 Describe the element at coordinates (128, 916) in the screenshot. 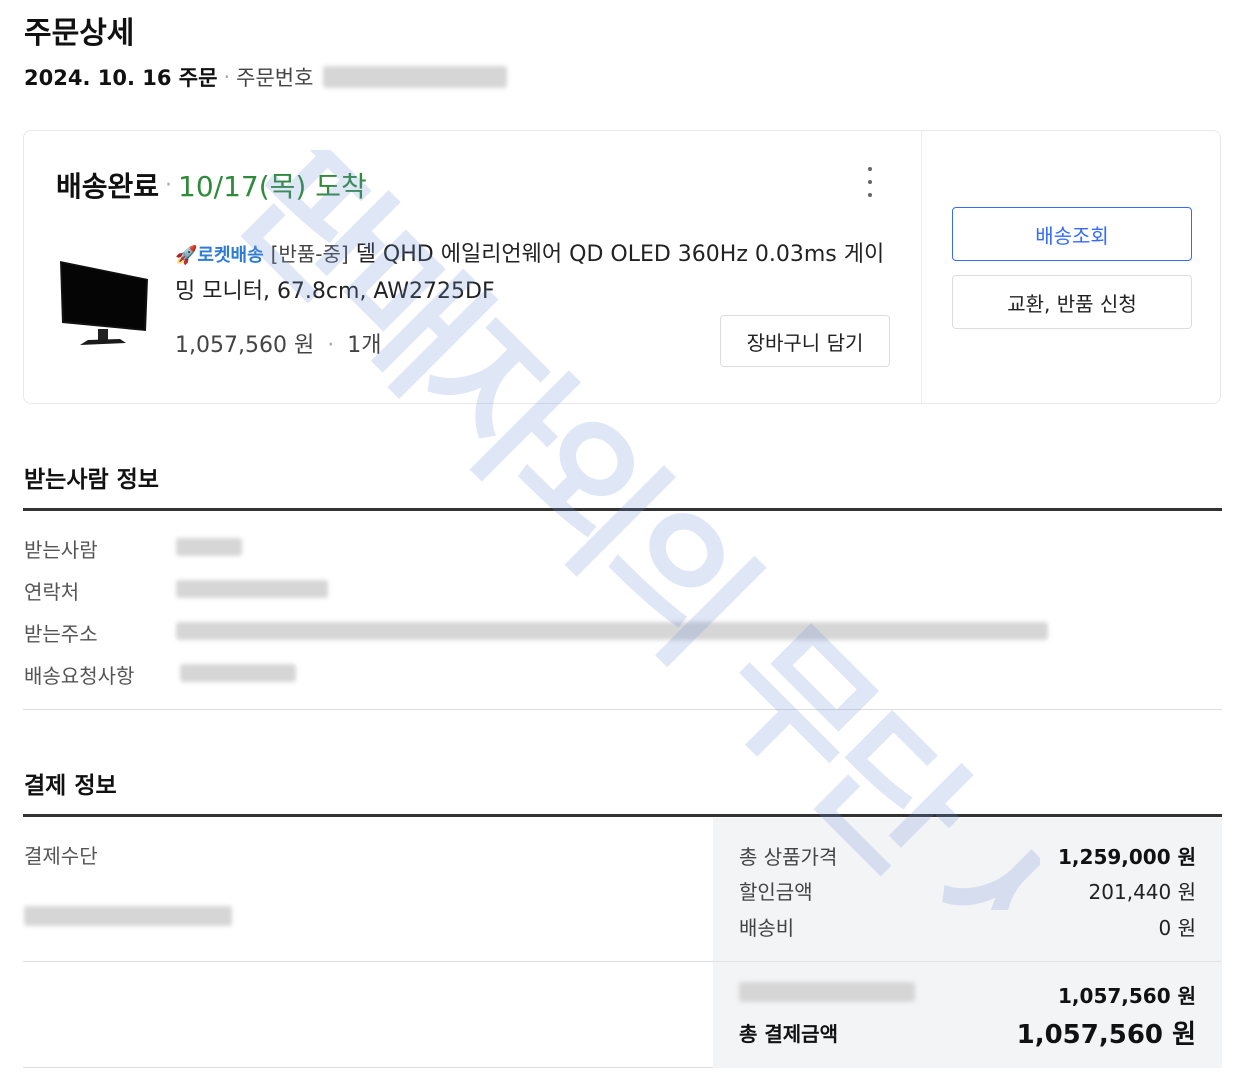

I see `payment-method-redacted` at that location.